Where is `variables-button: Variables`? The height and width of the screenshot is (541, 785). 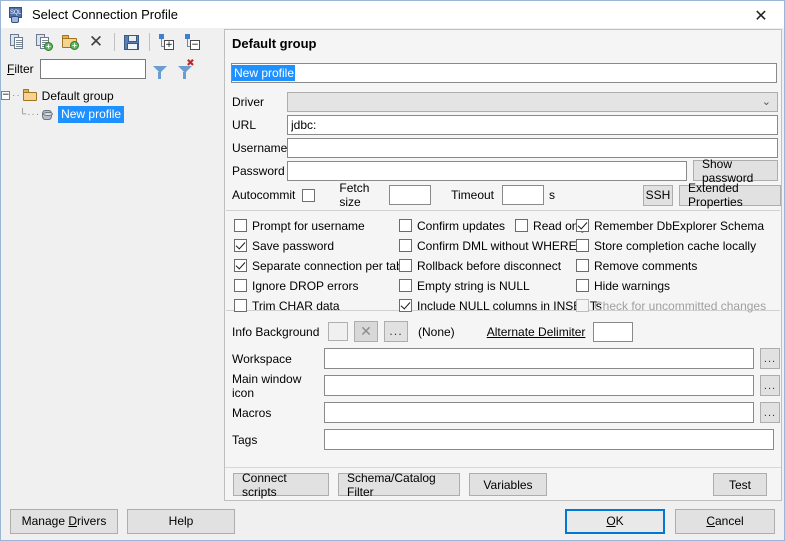 variables-button: Variables is located at coordinates (508, 484).